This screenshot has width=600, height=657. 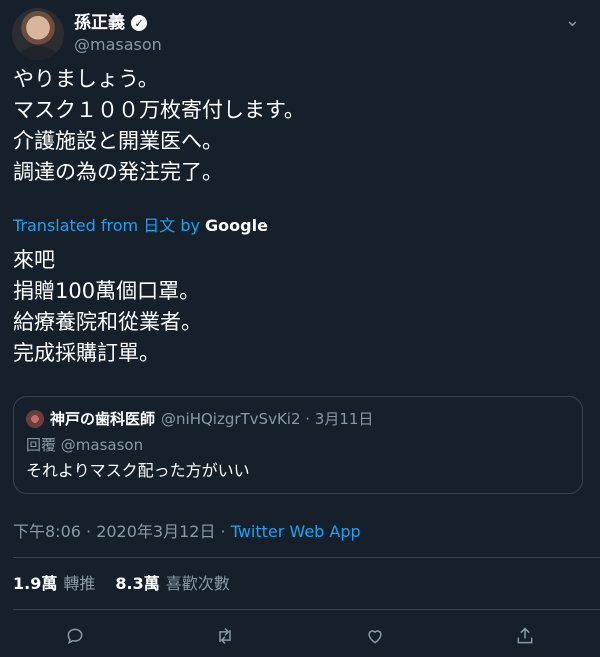 What do you see at coordinates (296, 531) in the screenshot?
I see `source-app: Twitter Web App` at bounding box center [296, 531].